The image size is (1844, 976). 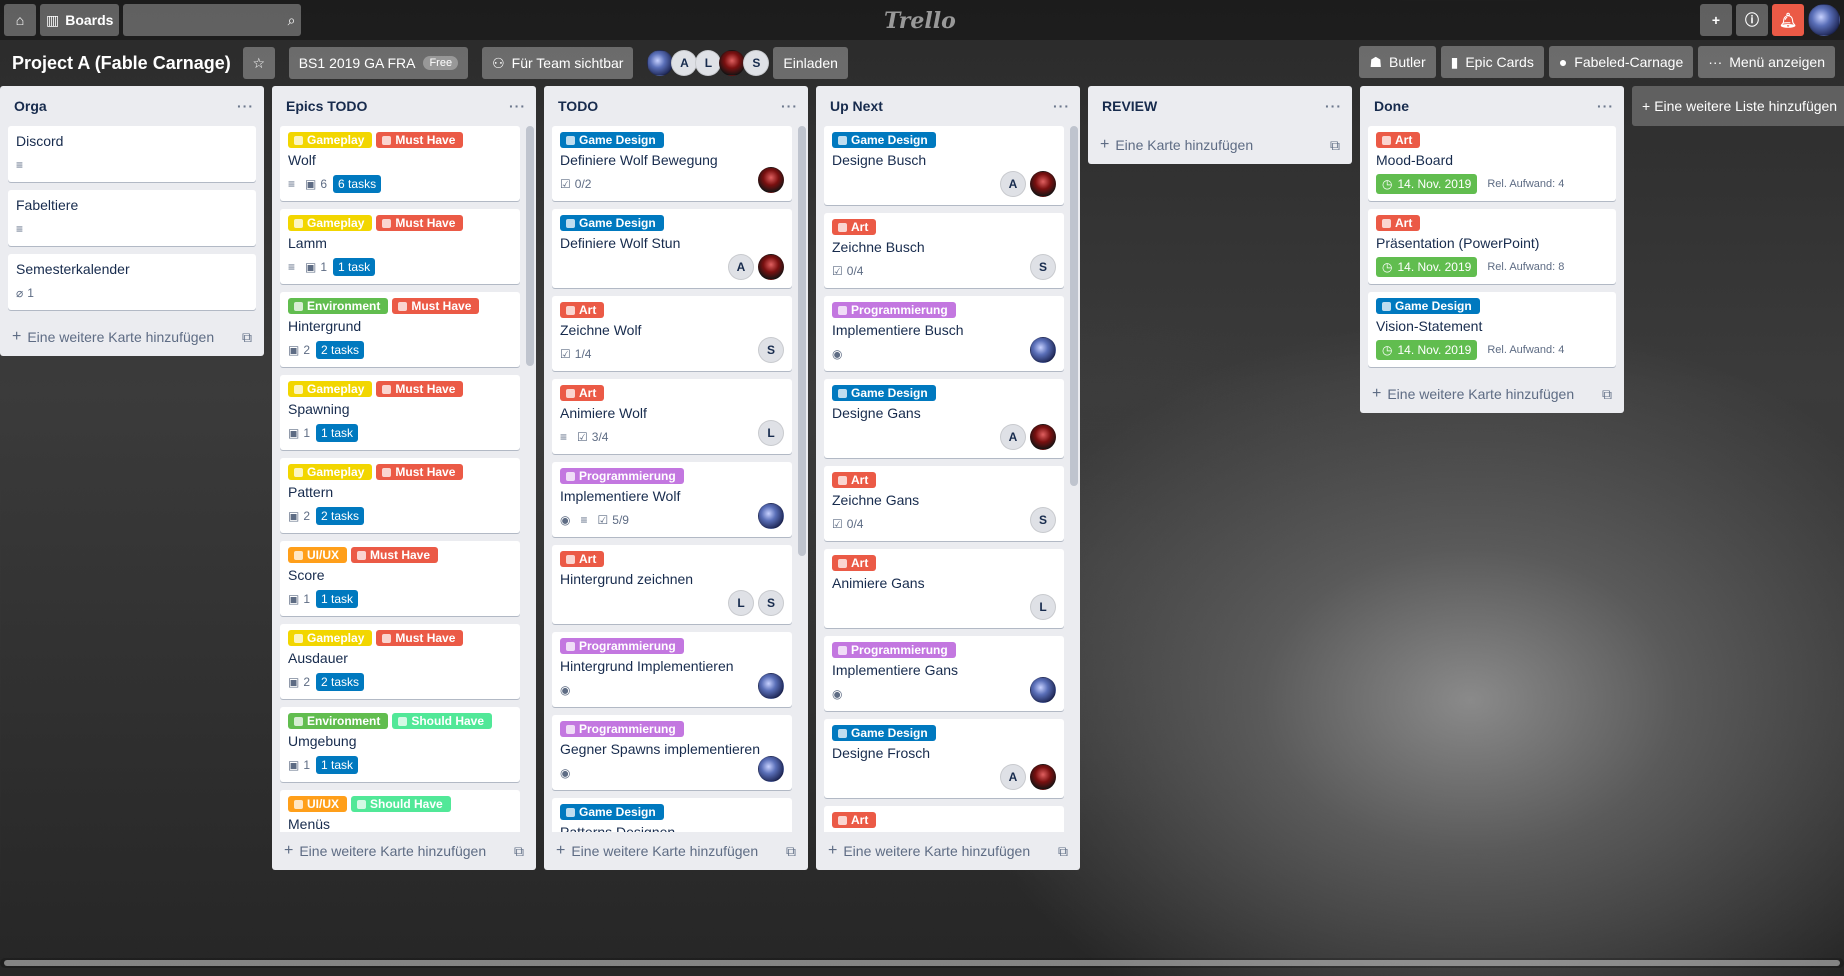 What do you see at coordinates (944, 588) in the screenshot?
I see `card: Art Animiere Gans L` at bounding box center [944, 588].